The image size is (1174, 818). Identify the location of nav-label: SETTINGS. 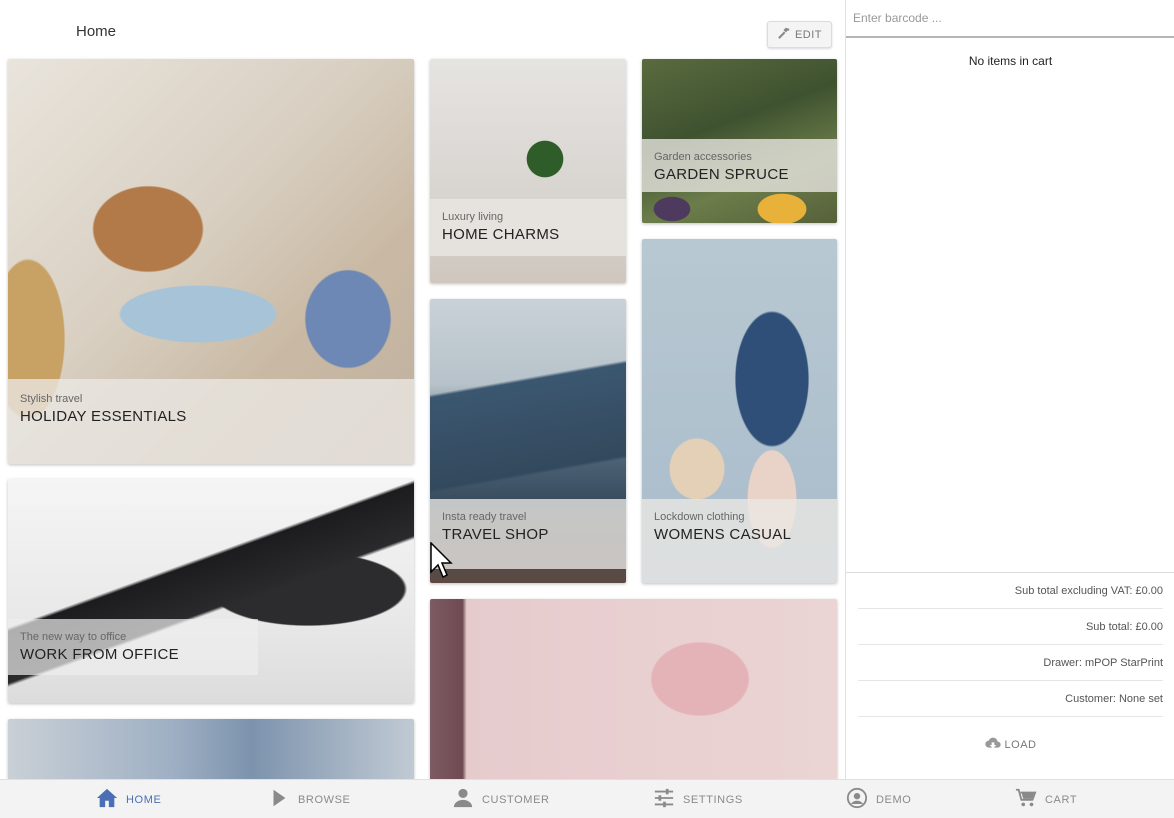
(713, 799).